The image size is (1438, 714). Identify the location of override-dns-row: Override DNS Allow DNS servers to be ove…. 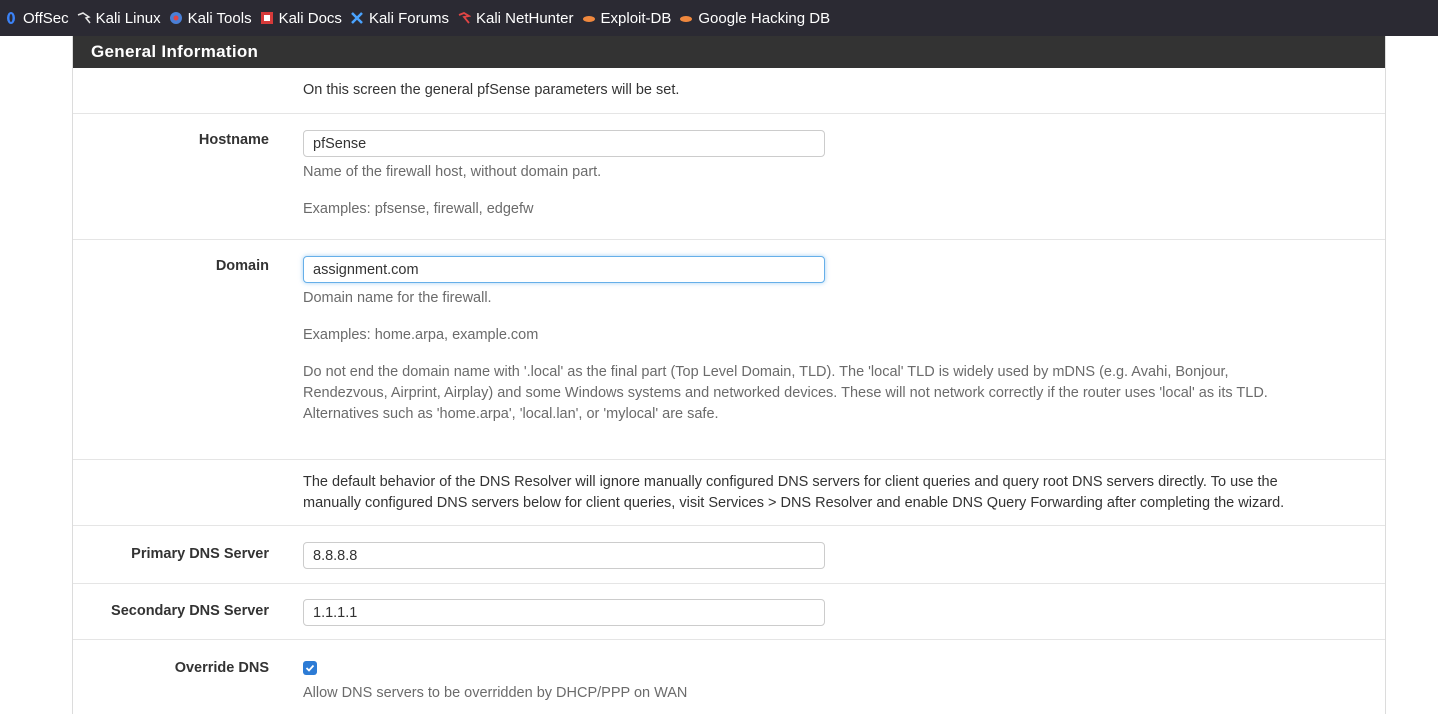
(729, 677).